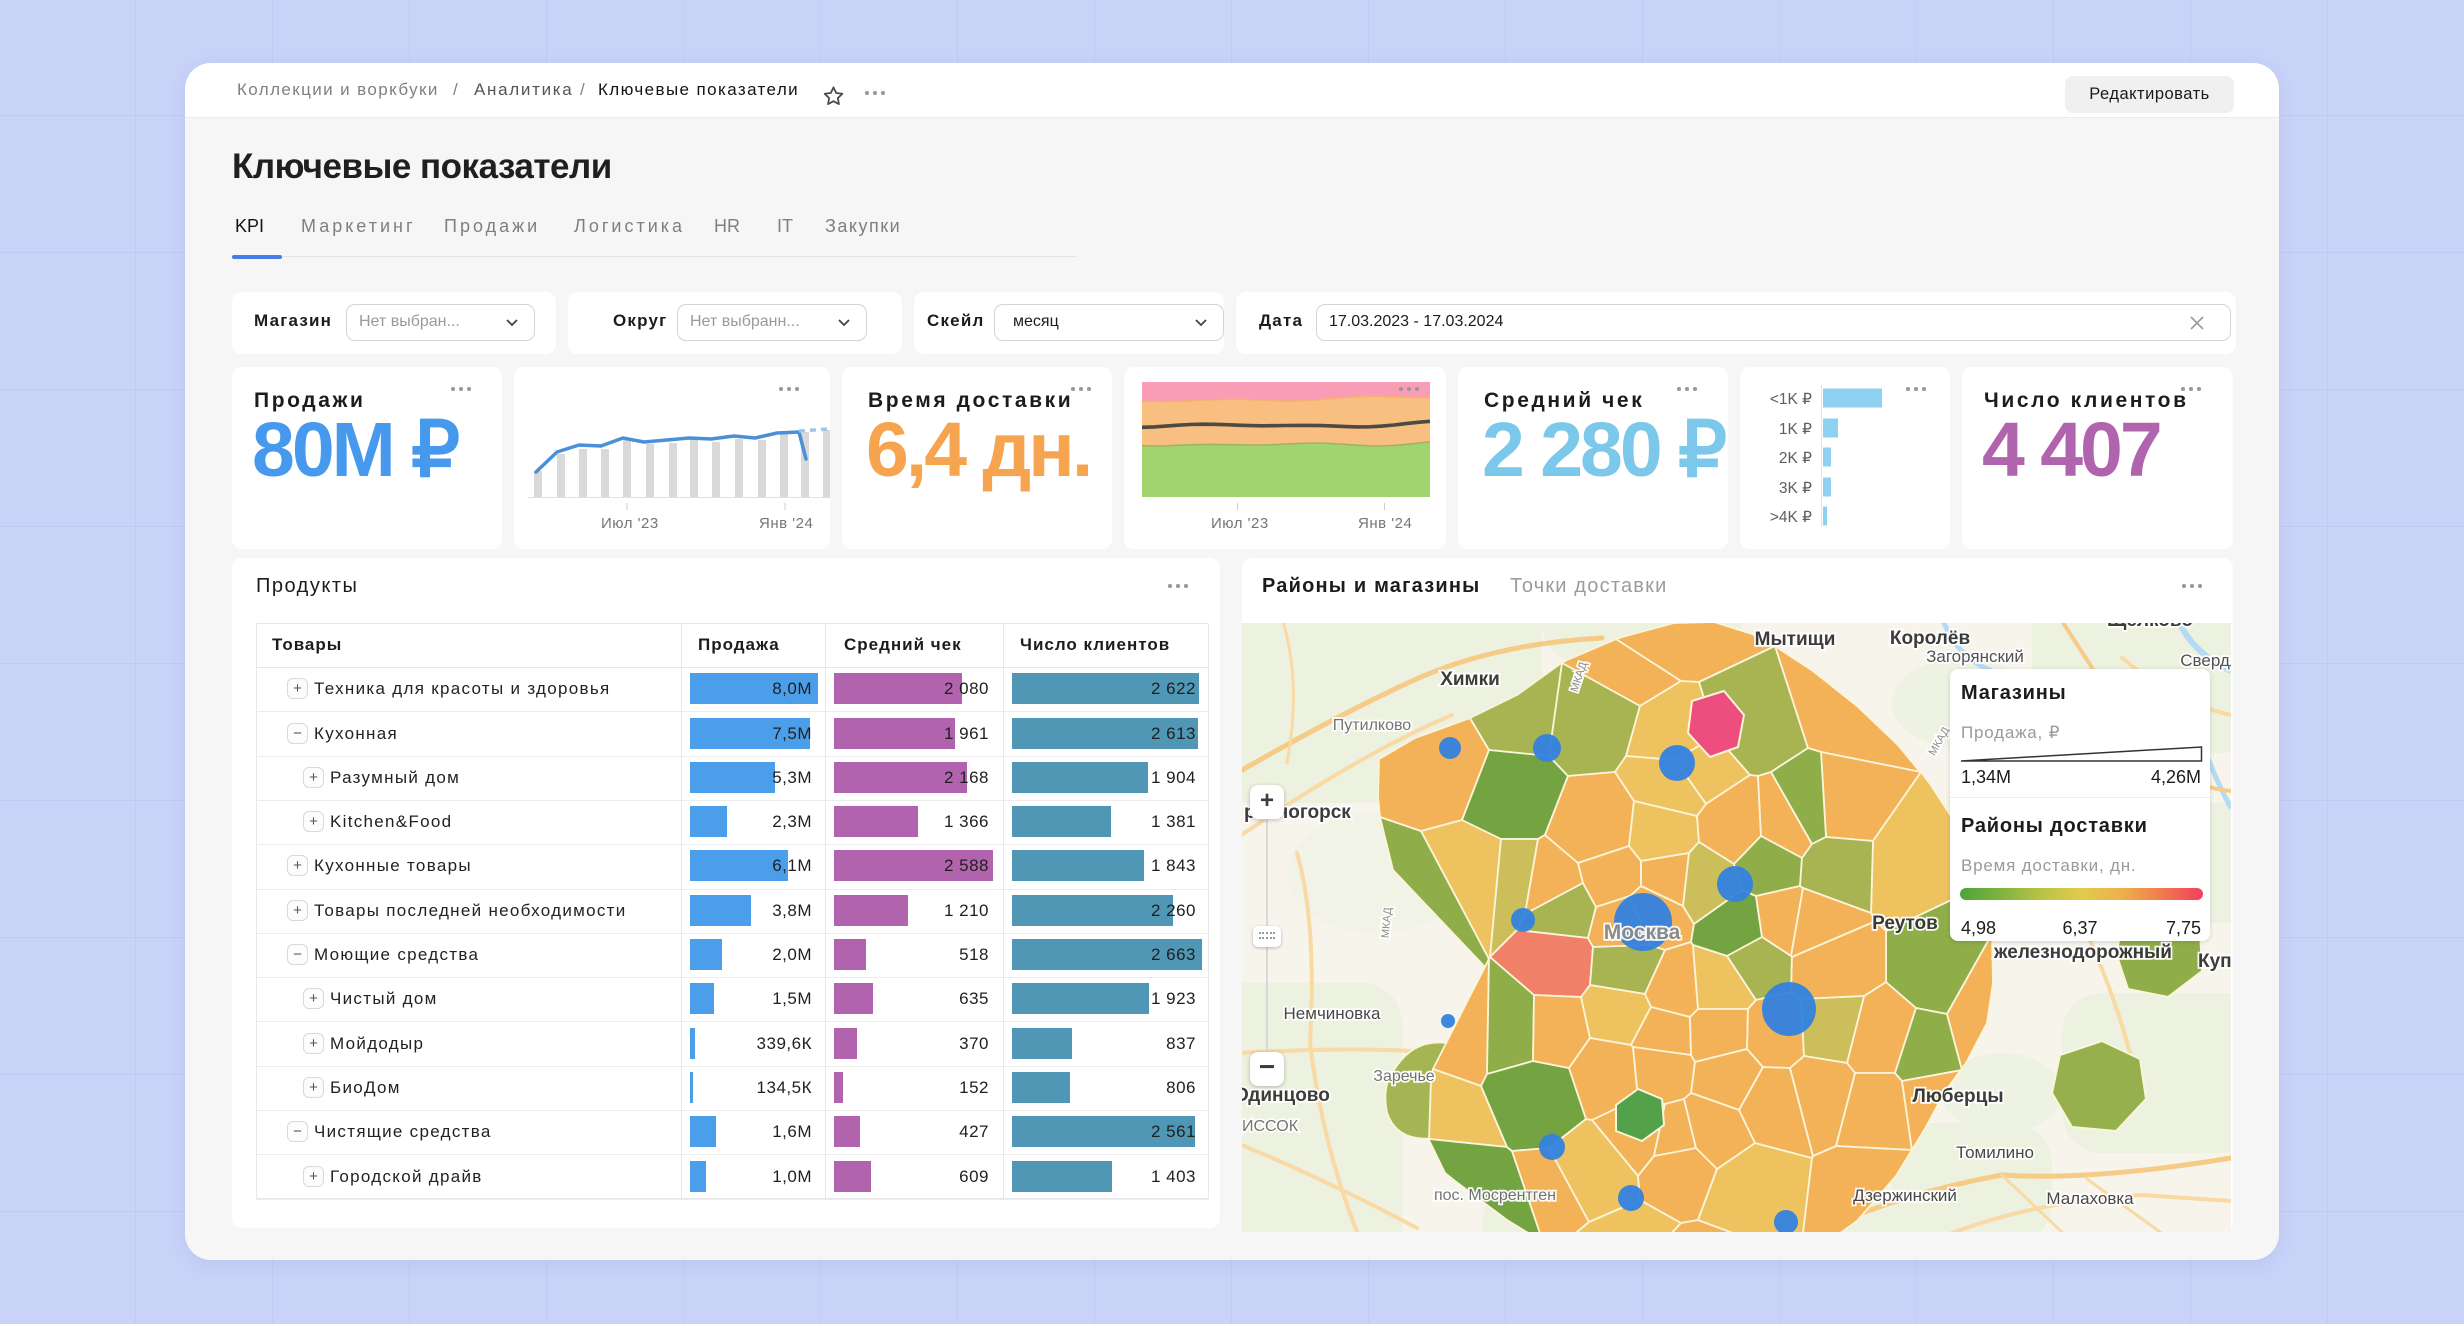 This screenshot has width=2464, height=1324. Describe the element at coordinates (2150, 627) in the screenshot. I see `svg-text: Щелково` at that location.